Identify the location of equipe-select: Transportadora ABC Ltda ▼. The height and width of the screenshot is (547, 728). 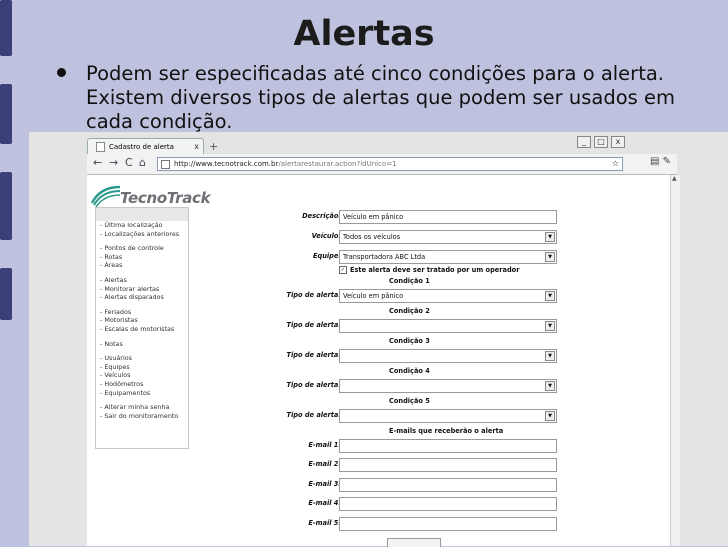
(448, 257).